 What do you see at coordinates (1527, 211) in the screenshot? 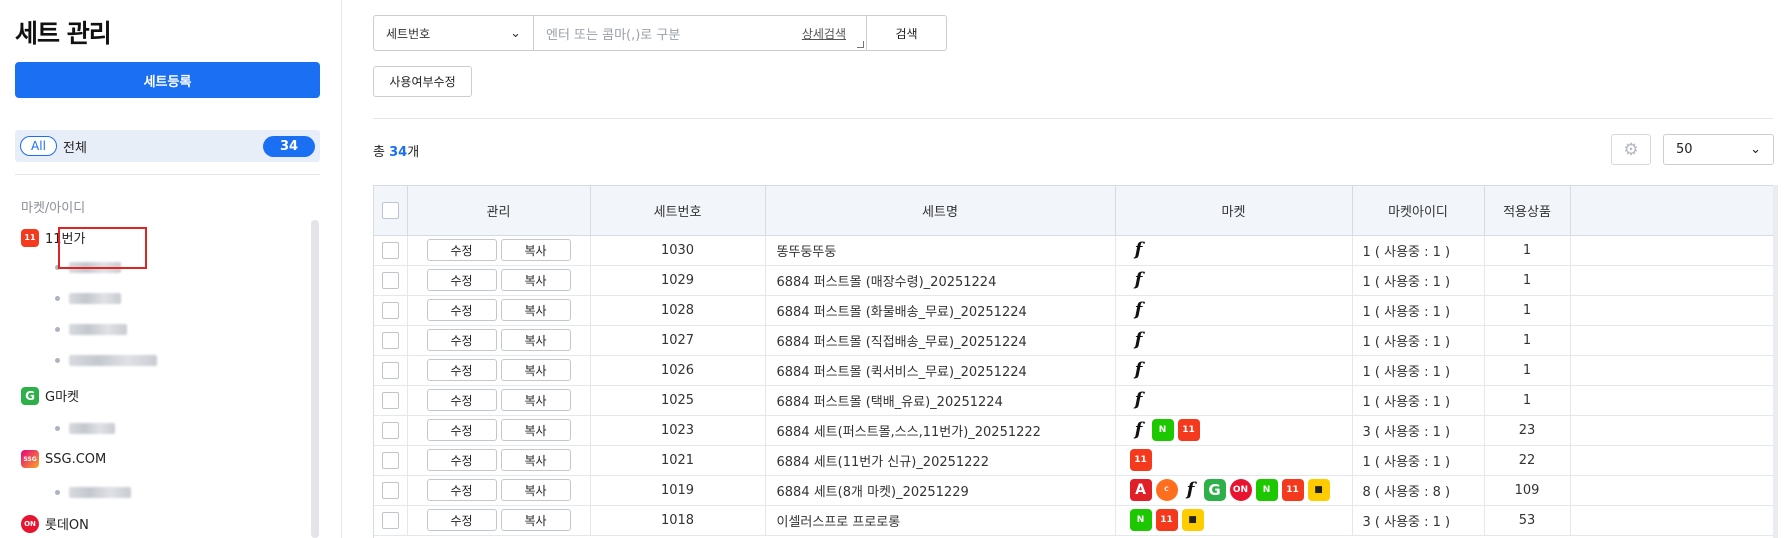
I see `col-applied: 적용상품` at bounding box center [1527, 211].